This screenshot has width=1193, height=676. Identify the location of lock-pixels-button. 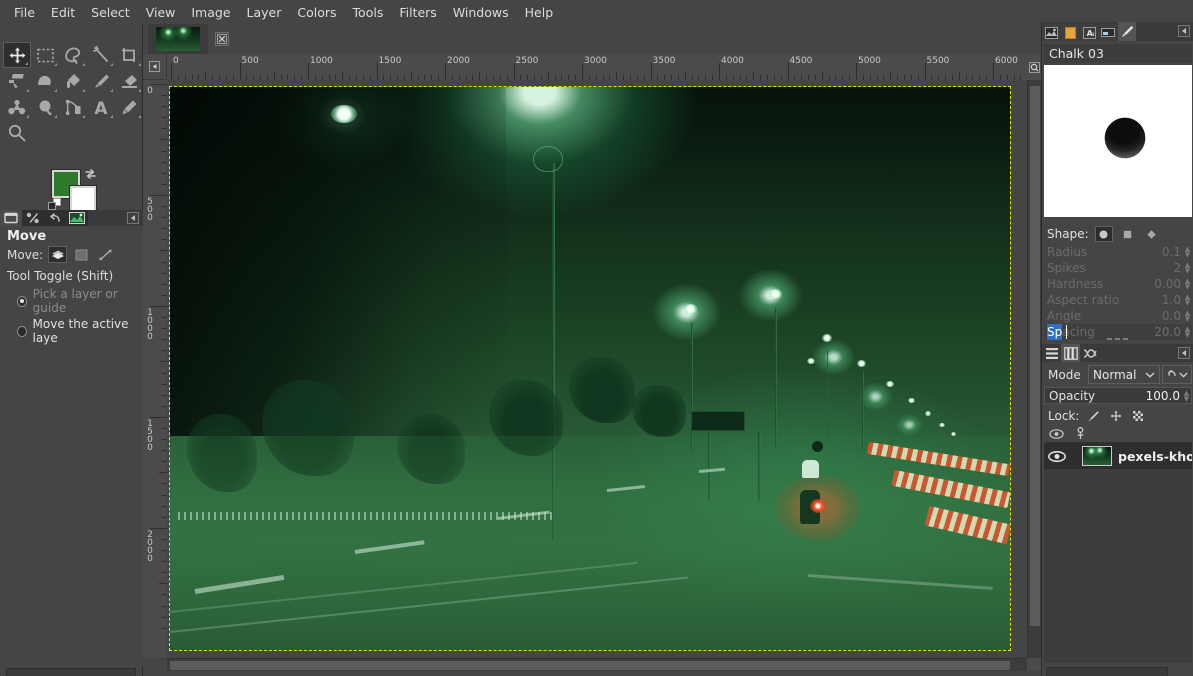
(1094, 416).